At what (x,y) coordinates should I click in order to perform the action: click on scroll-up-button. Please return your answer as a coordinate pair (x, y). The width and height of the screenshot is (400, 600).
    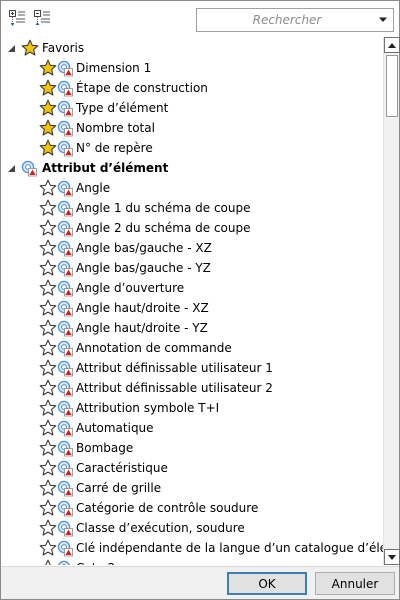
    Looking at the image, I should click on (392, 45).